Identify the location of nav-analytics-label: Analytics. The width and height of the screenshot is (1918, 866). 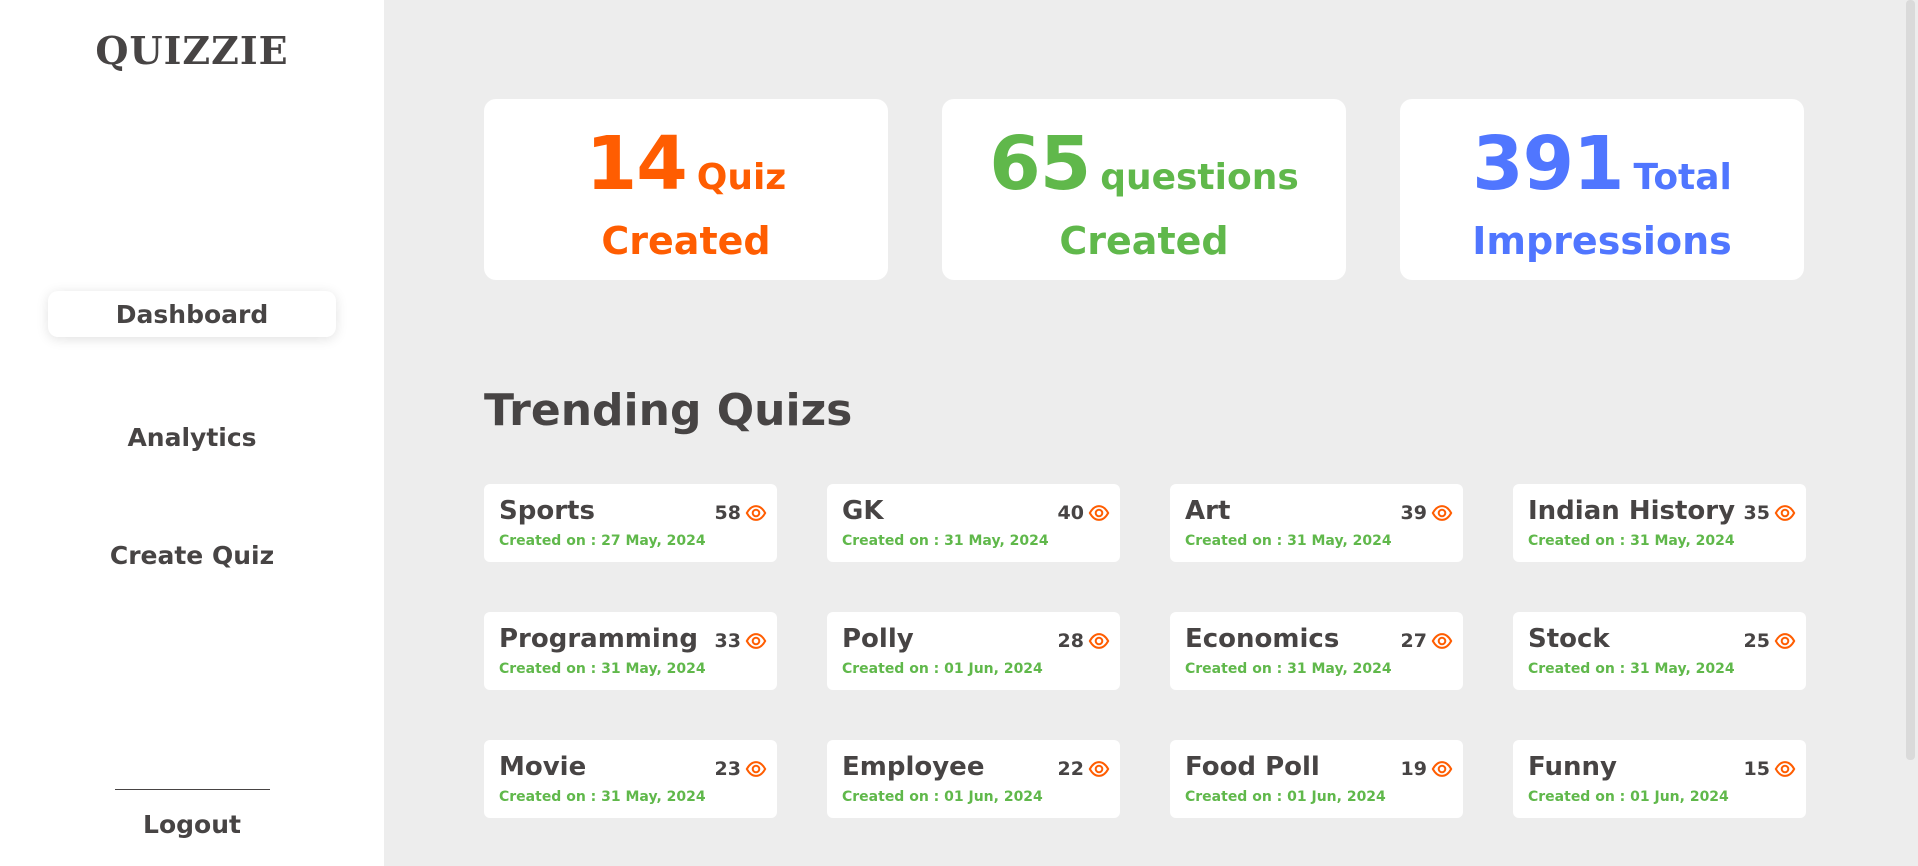
(192, 437).